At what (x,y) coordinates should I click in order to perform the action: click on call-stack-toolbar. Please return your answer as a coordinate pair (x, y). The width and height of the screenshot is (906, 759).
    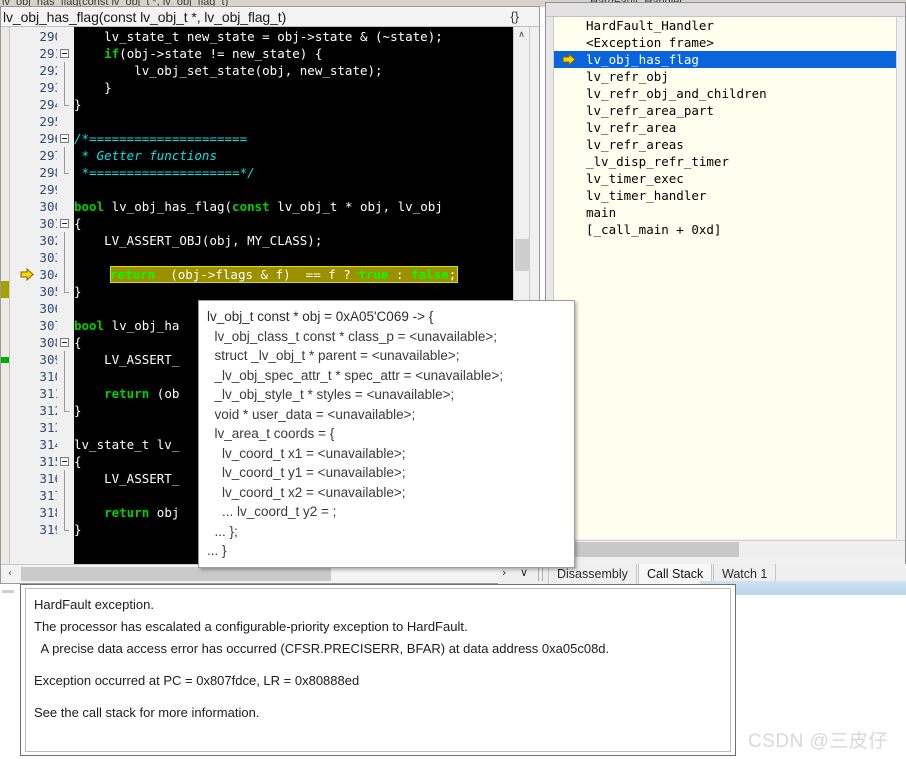
    Looking at the image, I should click on (725, 10).